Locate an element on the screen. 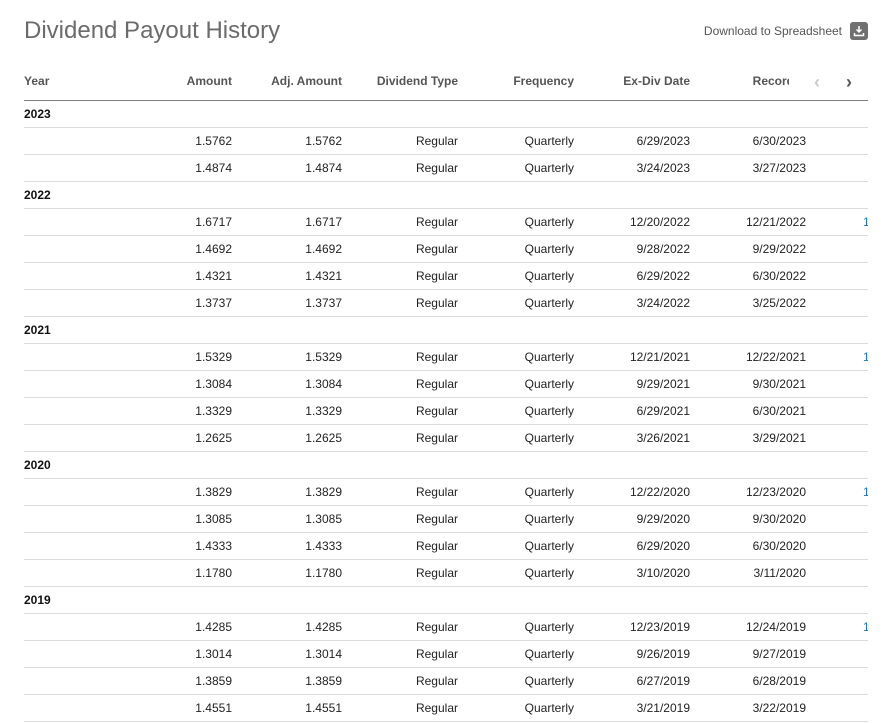 This screenshot has width=889, height=723. ex-div-date: 12/20/2022 is located at coordinates (659, 222).